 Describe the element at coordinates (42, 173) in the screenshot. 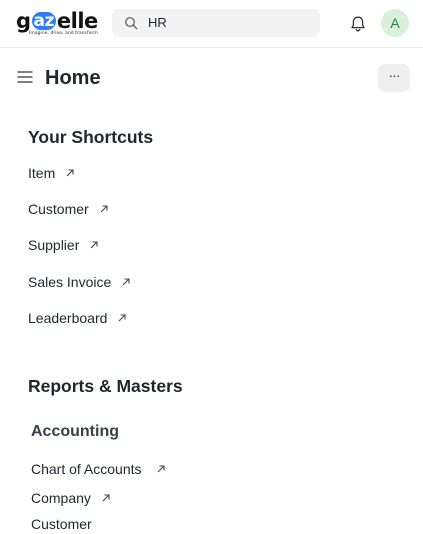

I see `shortcut-label: Item` at that location.